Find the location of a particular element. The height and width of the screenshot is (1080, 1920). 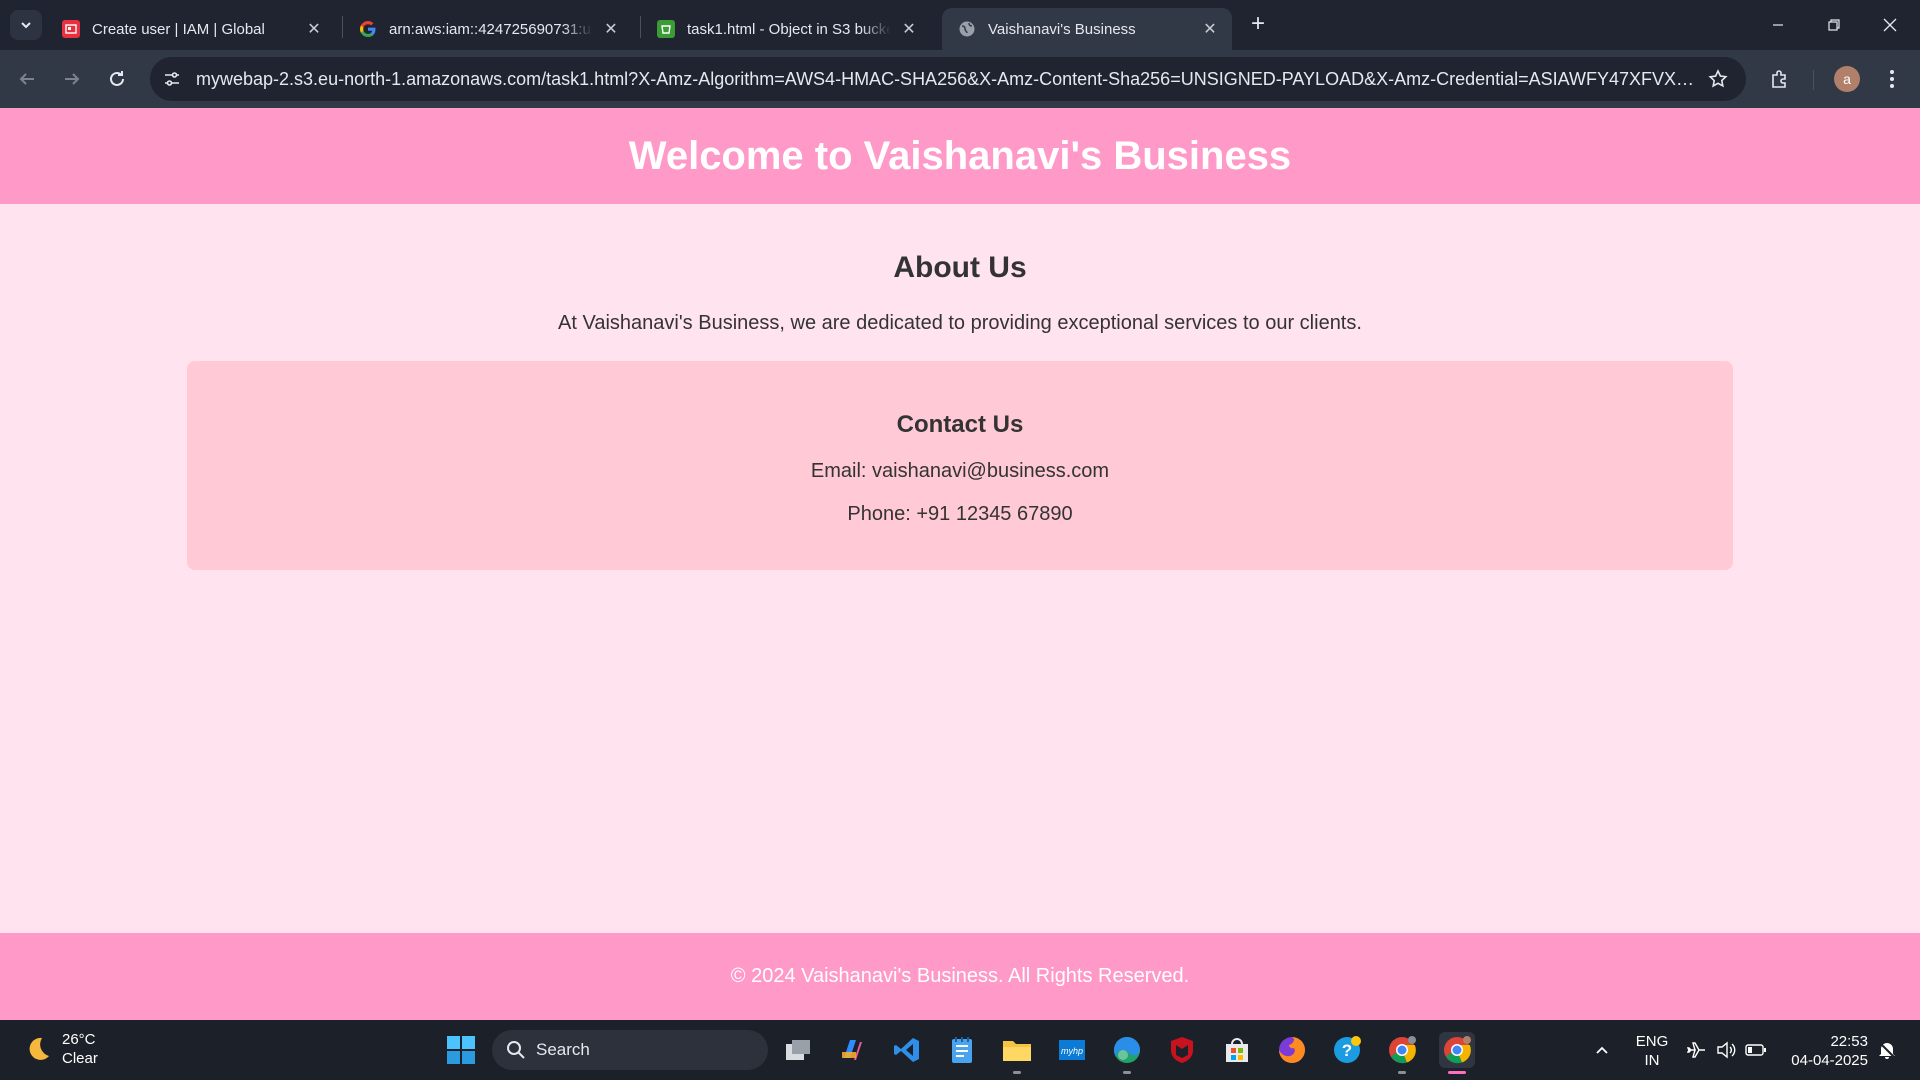

clock: 22:53 04-04-2025 is located at coordinates (1824, 1051).